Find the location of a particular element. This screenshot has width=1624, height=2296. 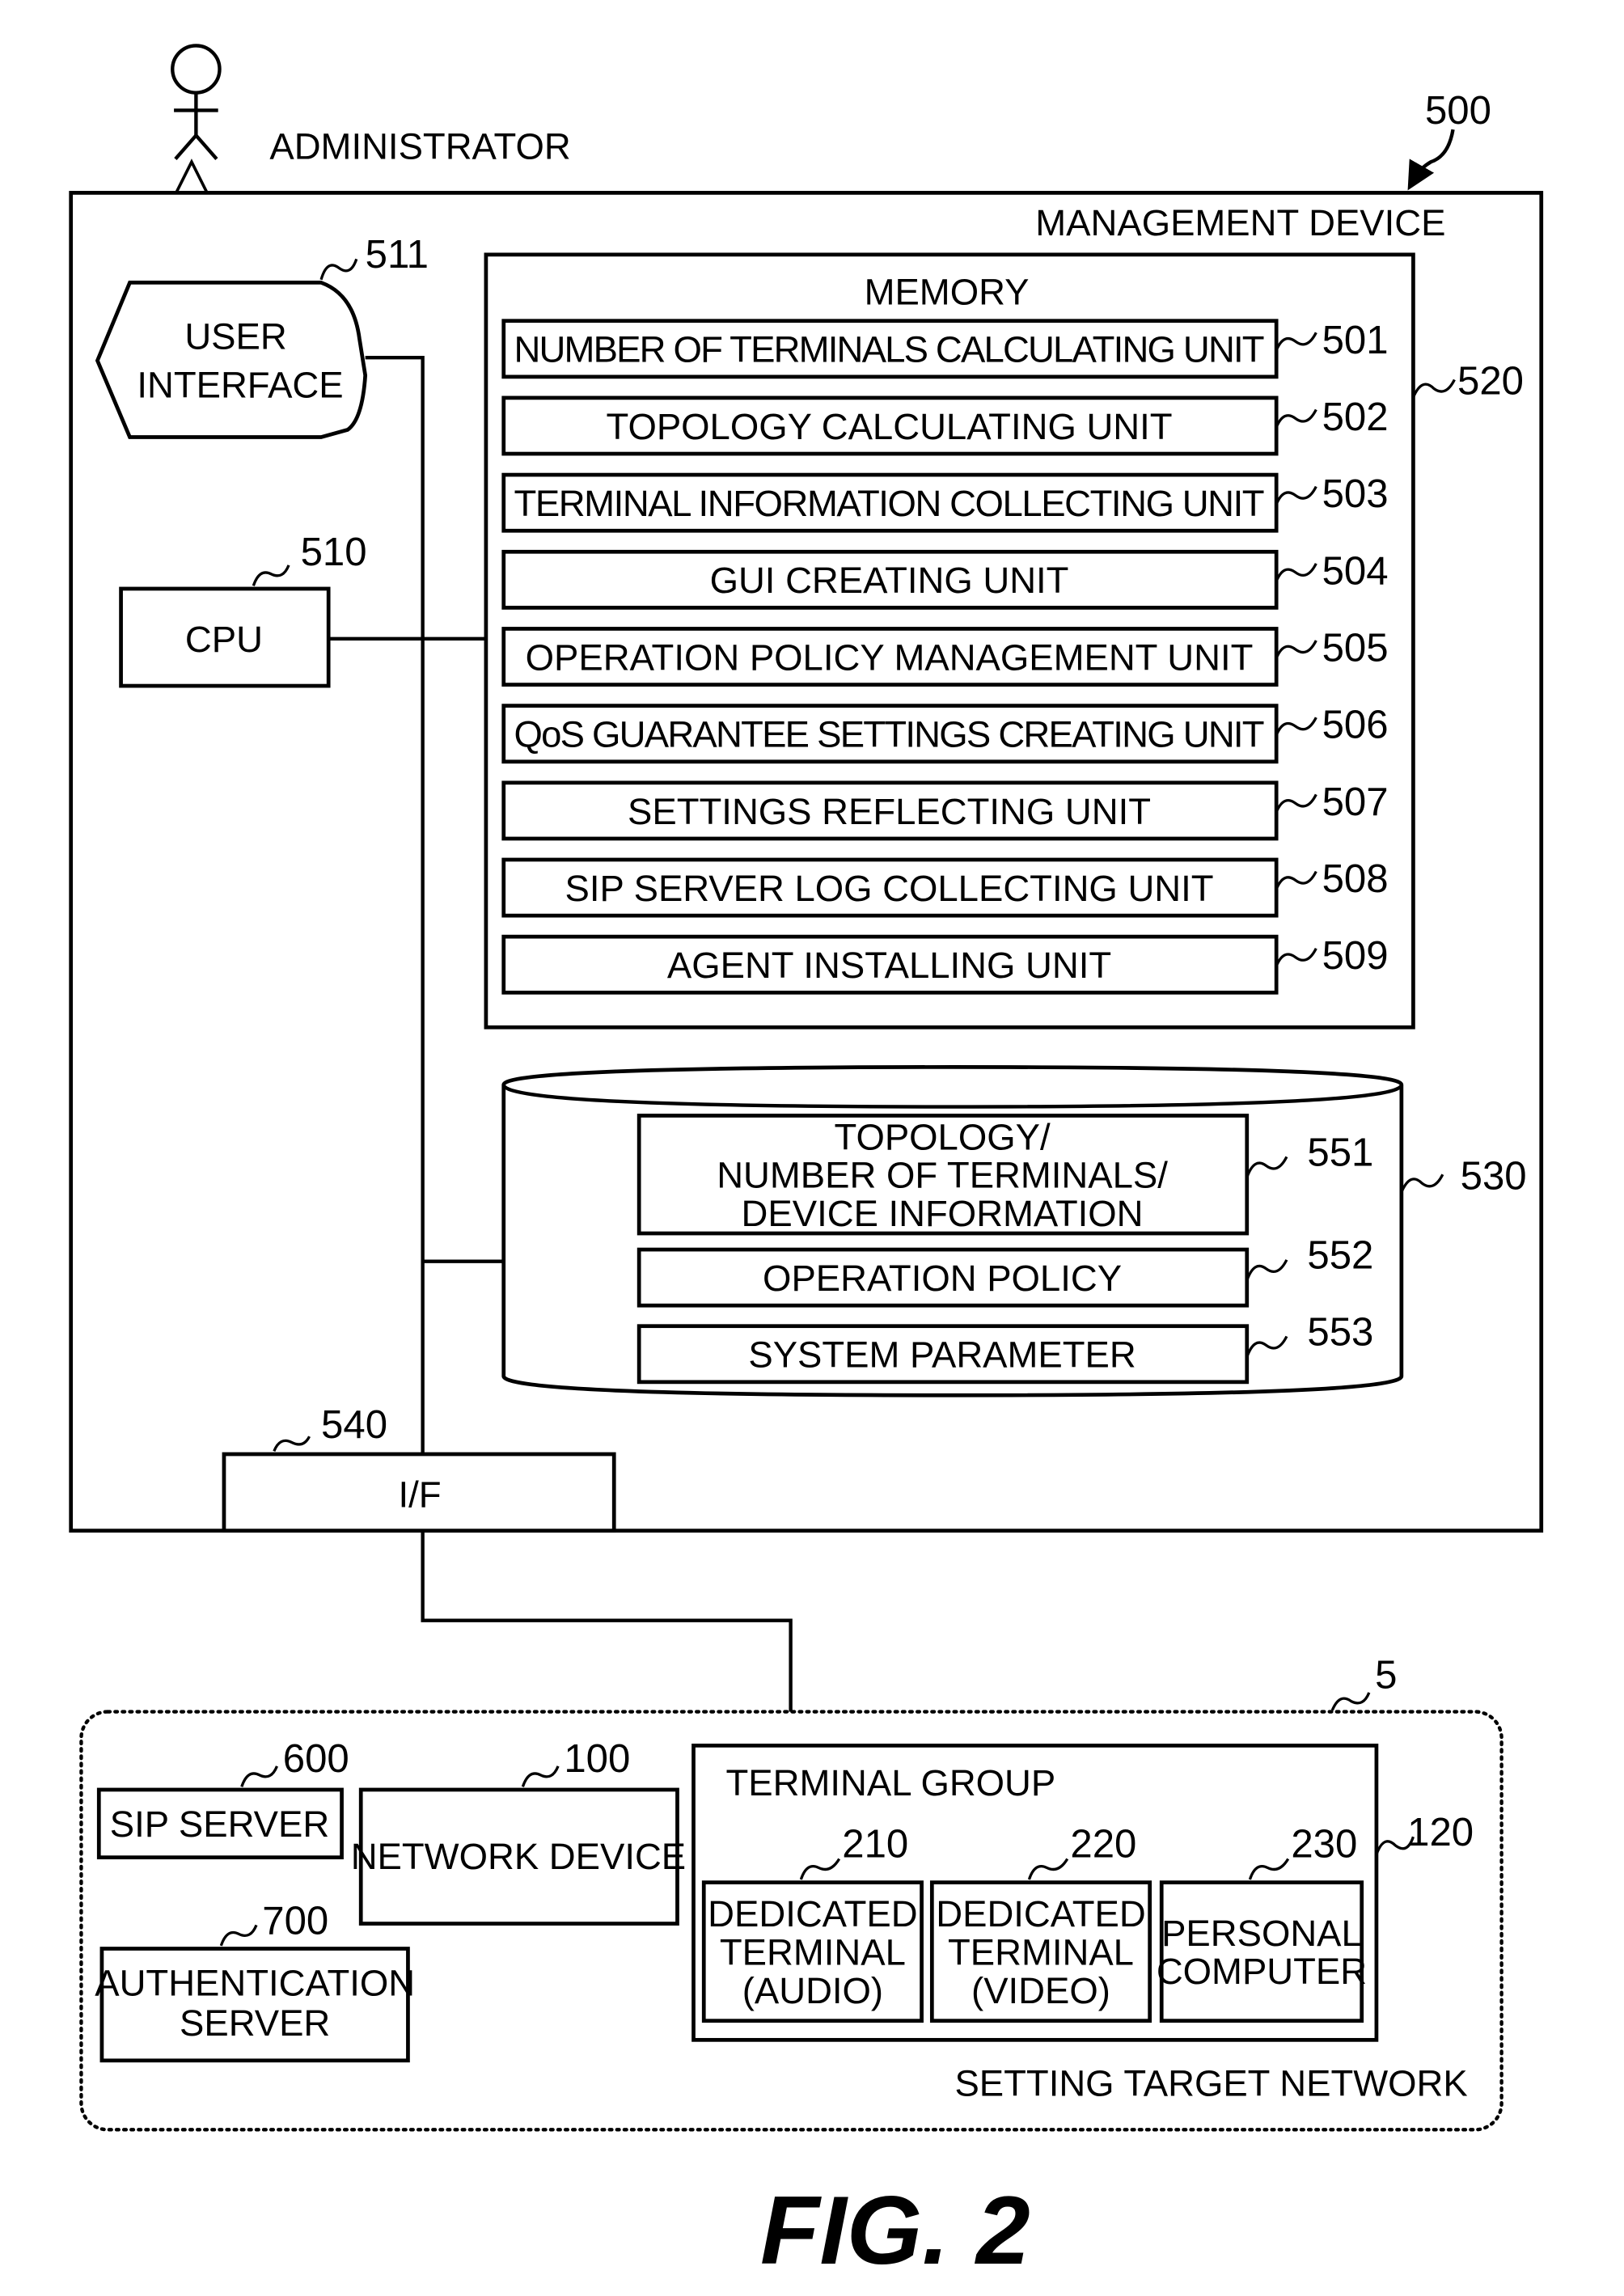

management-device-label: MANAGEMENT DEVICE is located at coordinates (1240, 222).